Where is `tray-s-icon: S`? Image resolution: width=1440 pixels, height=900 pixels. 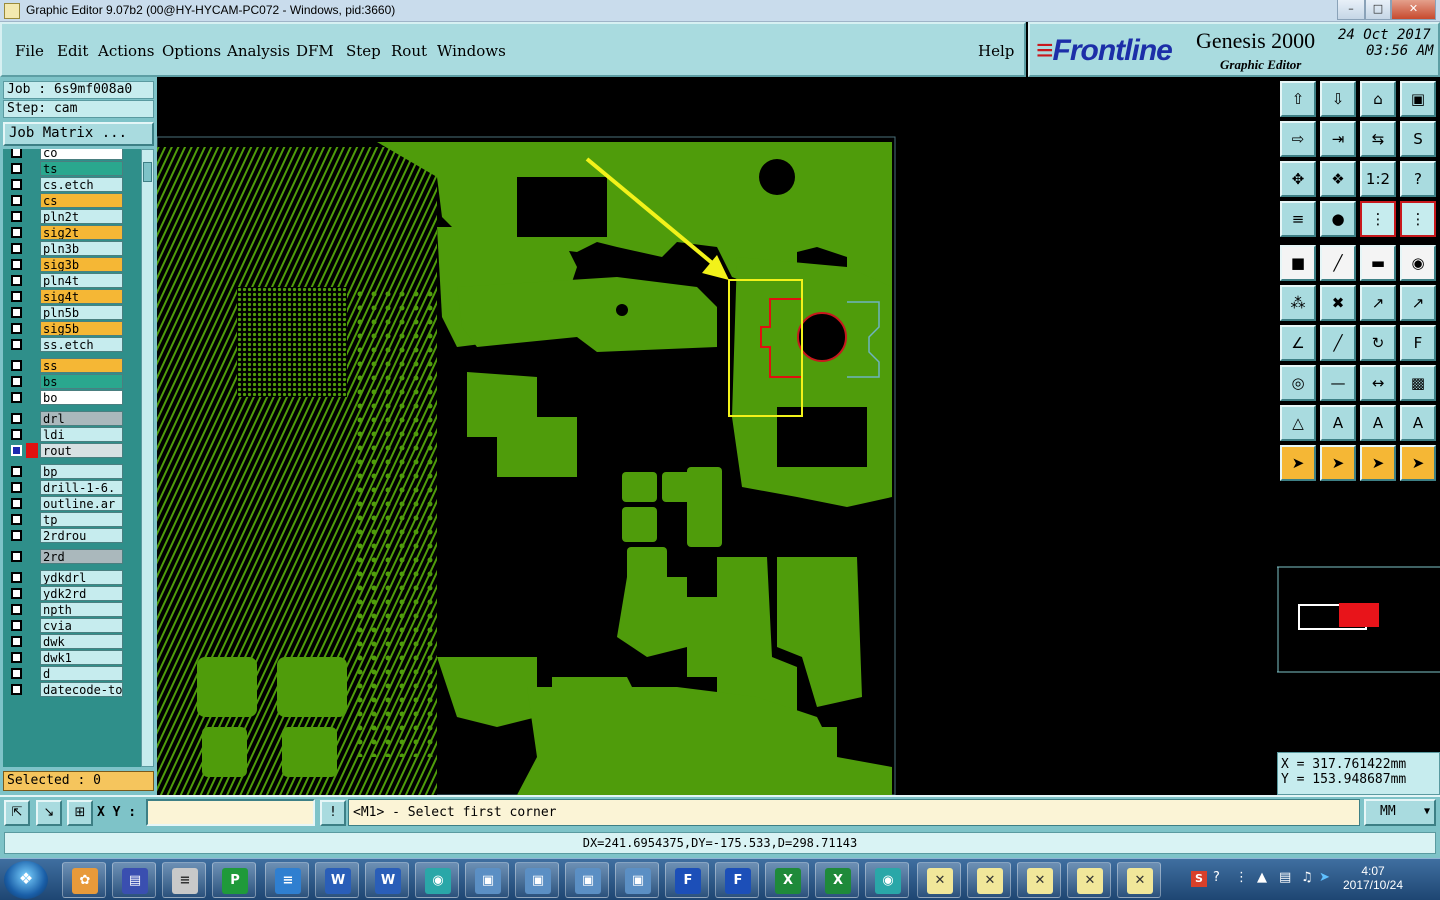 tray-s-icon: S is located at coordinates (1199, 879).